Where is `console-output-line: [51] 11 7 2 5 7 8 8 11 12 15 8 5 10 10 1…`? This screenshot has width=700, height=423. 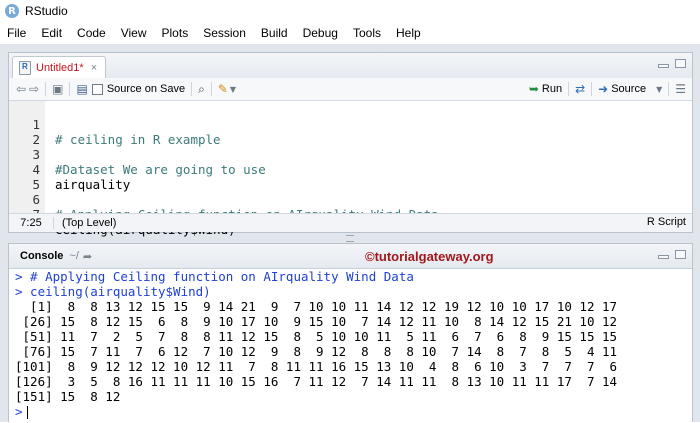
console-output-line: [51] 11 7 2 5 7 8 8 11 12 15 8 5 10 10 1… is located at coordinates (316, 336).